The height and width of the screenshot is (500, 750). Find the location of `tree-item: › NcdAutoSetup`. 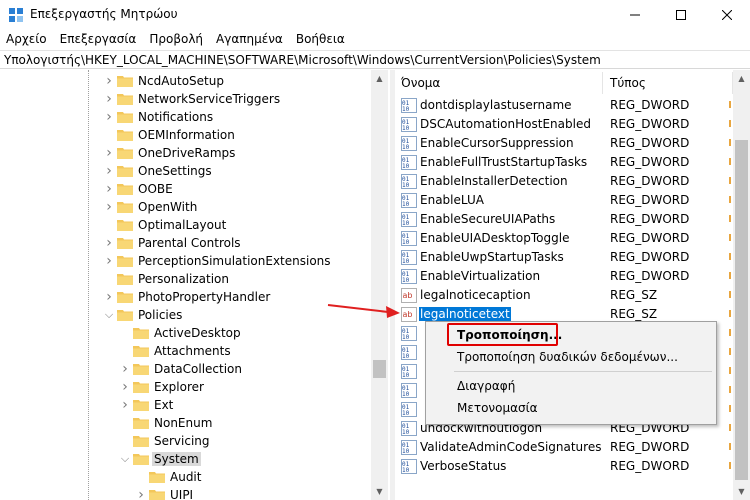

tree-item: › NcdAutoSetup is located at coordinates (185, 81).